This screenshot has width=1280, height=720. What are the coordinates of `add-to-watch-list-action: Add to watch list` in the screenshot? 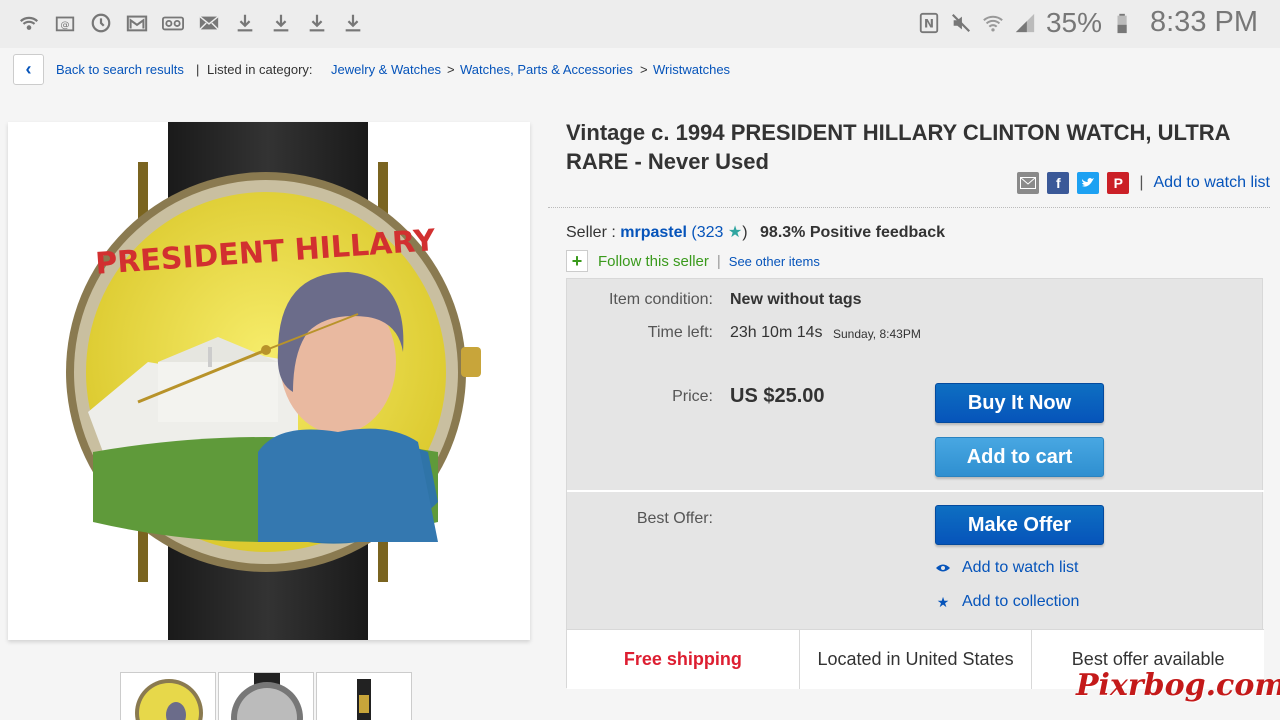 It's located at (1007, 568).